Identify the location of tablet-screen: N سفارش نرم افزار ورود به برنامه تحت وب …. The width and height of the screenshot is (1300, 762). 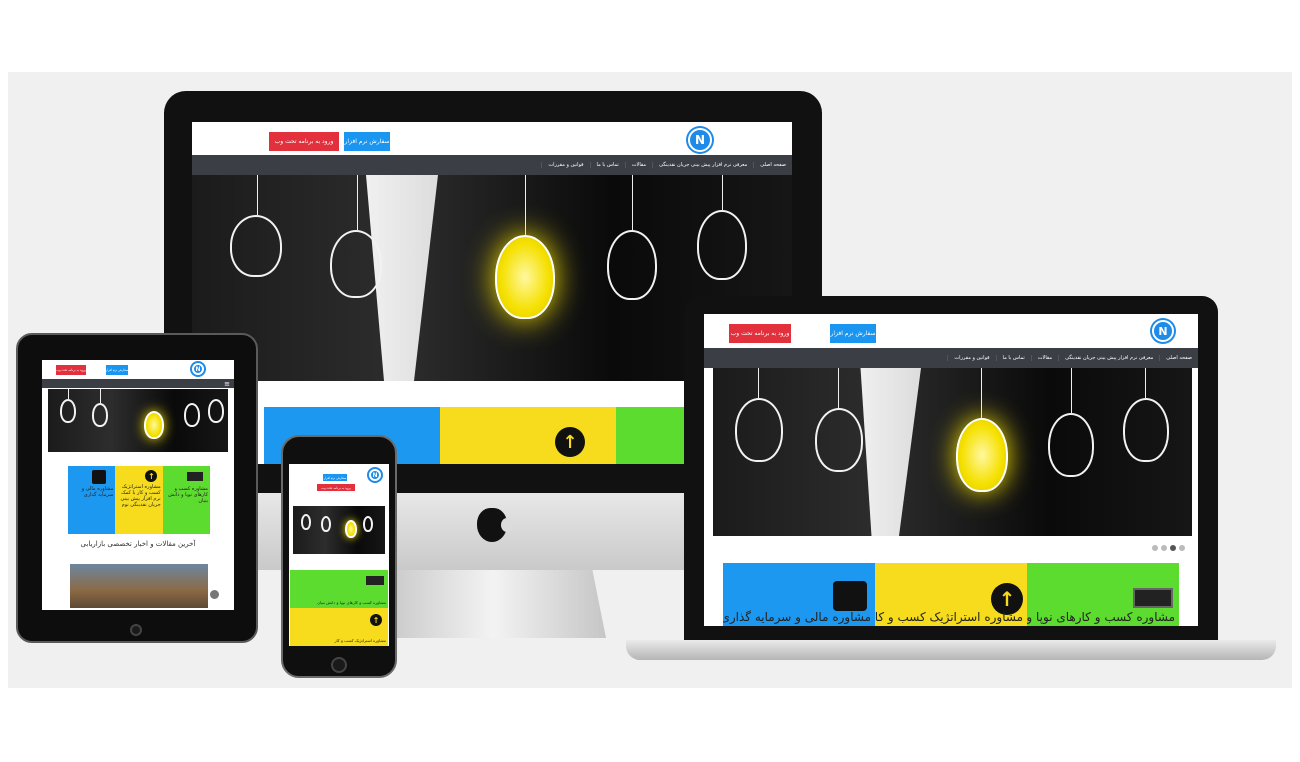
(138, 485).